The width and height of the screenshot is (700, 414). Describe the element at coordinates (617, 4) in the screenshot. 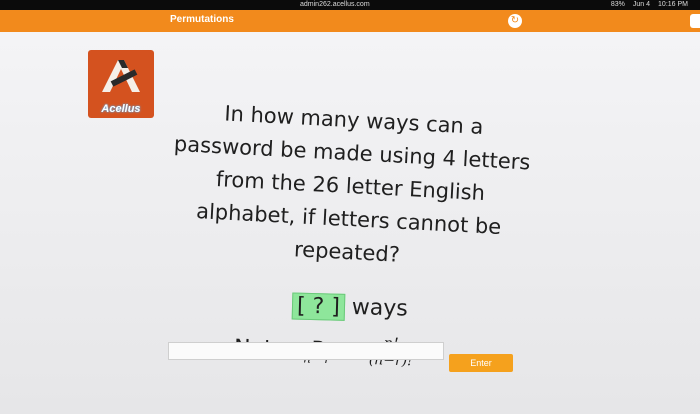

I see `battery-percent: 83%` at that location.